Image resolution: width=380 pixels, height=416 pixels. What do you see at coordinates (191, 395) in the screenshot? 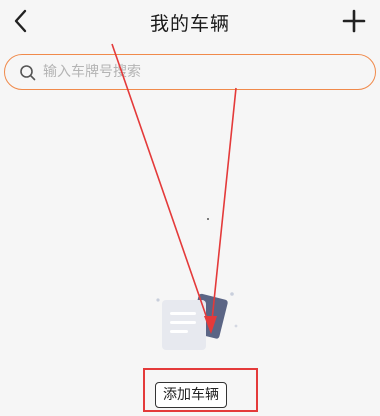
I see `add-vehicle-button: 添加车辆` at bounding box center [191, 395].